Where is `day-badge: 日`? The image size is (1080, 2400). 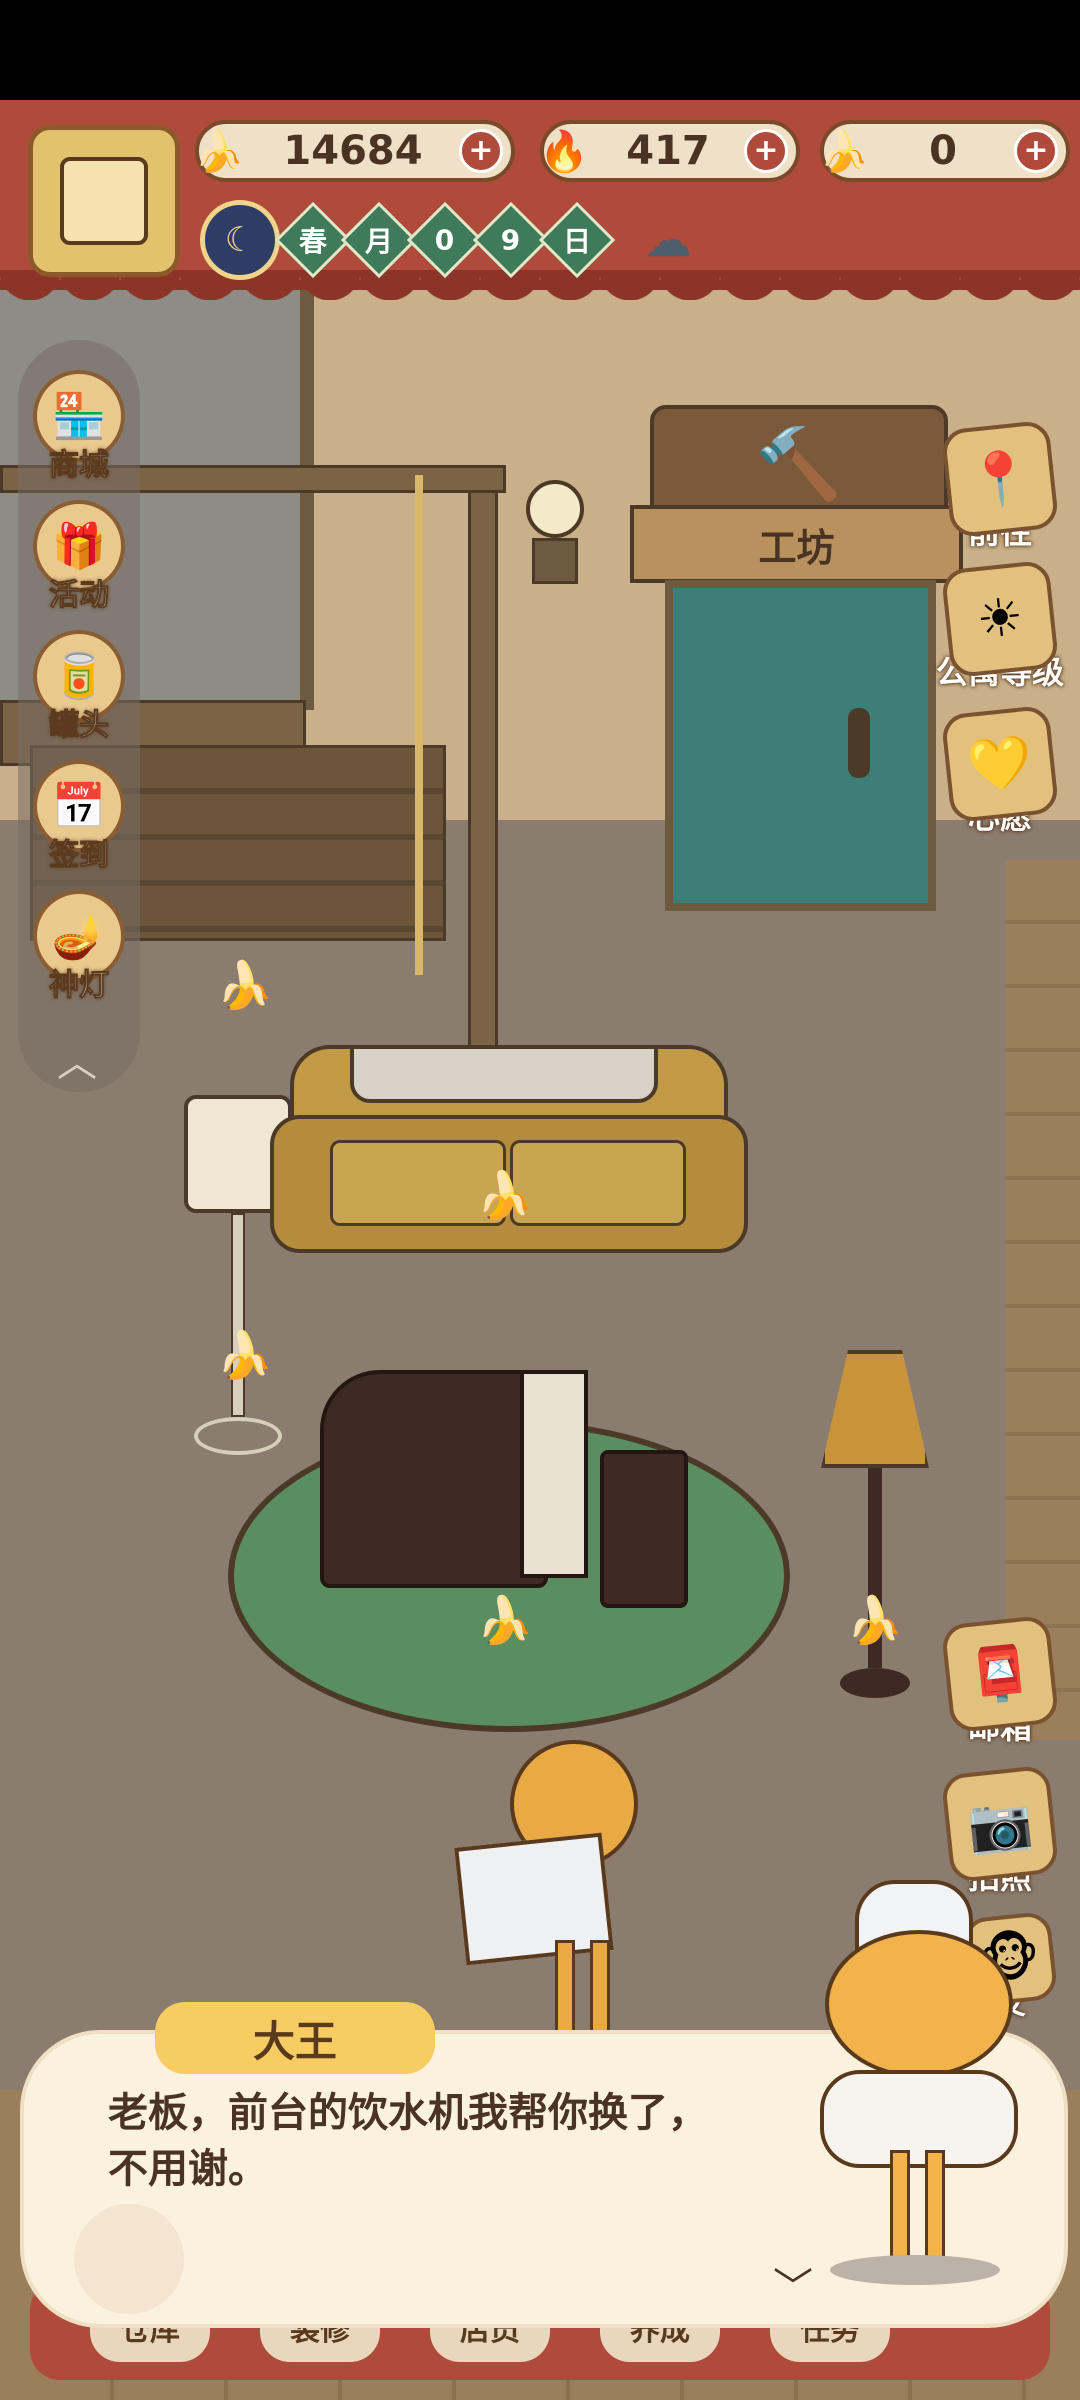
day-badge: 日 is located at coordinates (577, 240).